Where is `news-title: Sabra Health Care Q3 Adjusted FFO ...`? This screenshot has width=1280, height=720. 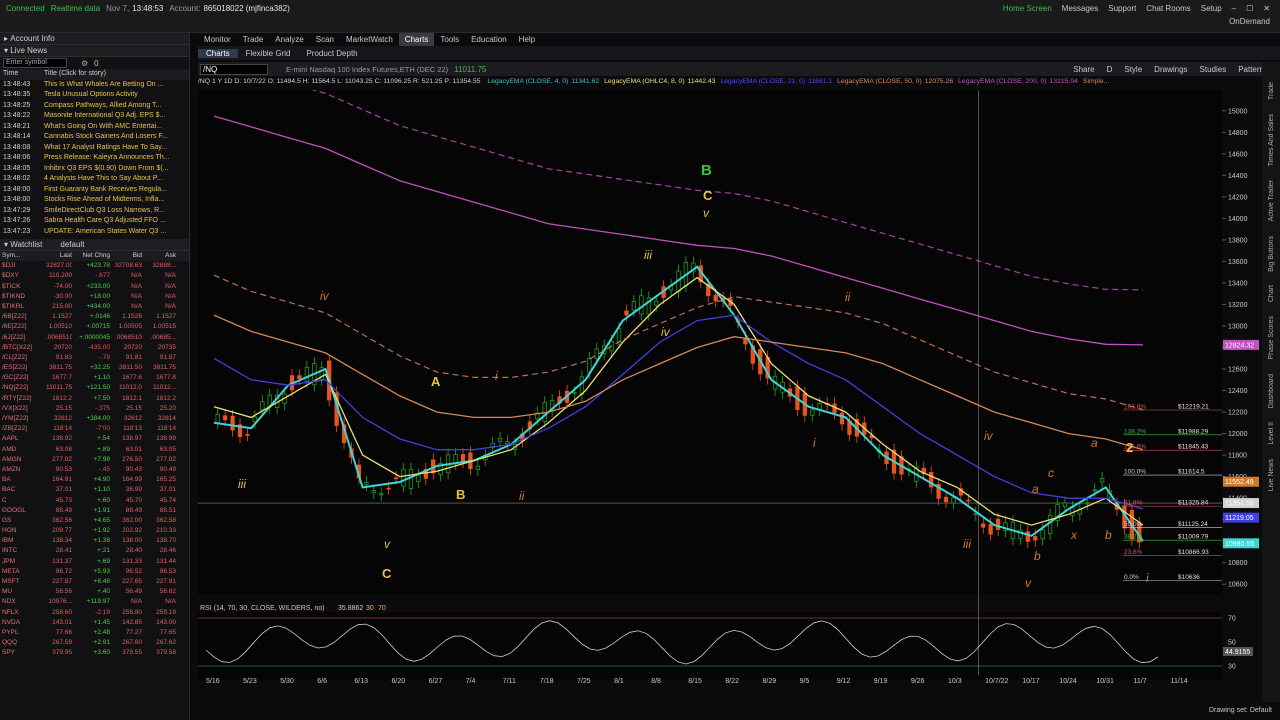
news-title: Sabra Health Care Q3 Adjusted FFO ... is located at coordinates (114, 221).